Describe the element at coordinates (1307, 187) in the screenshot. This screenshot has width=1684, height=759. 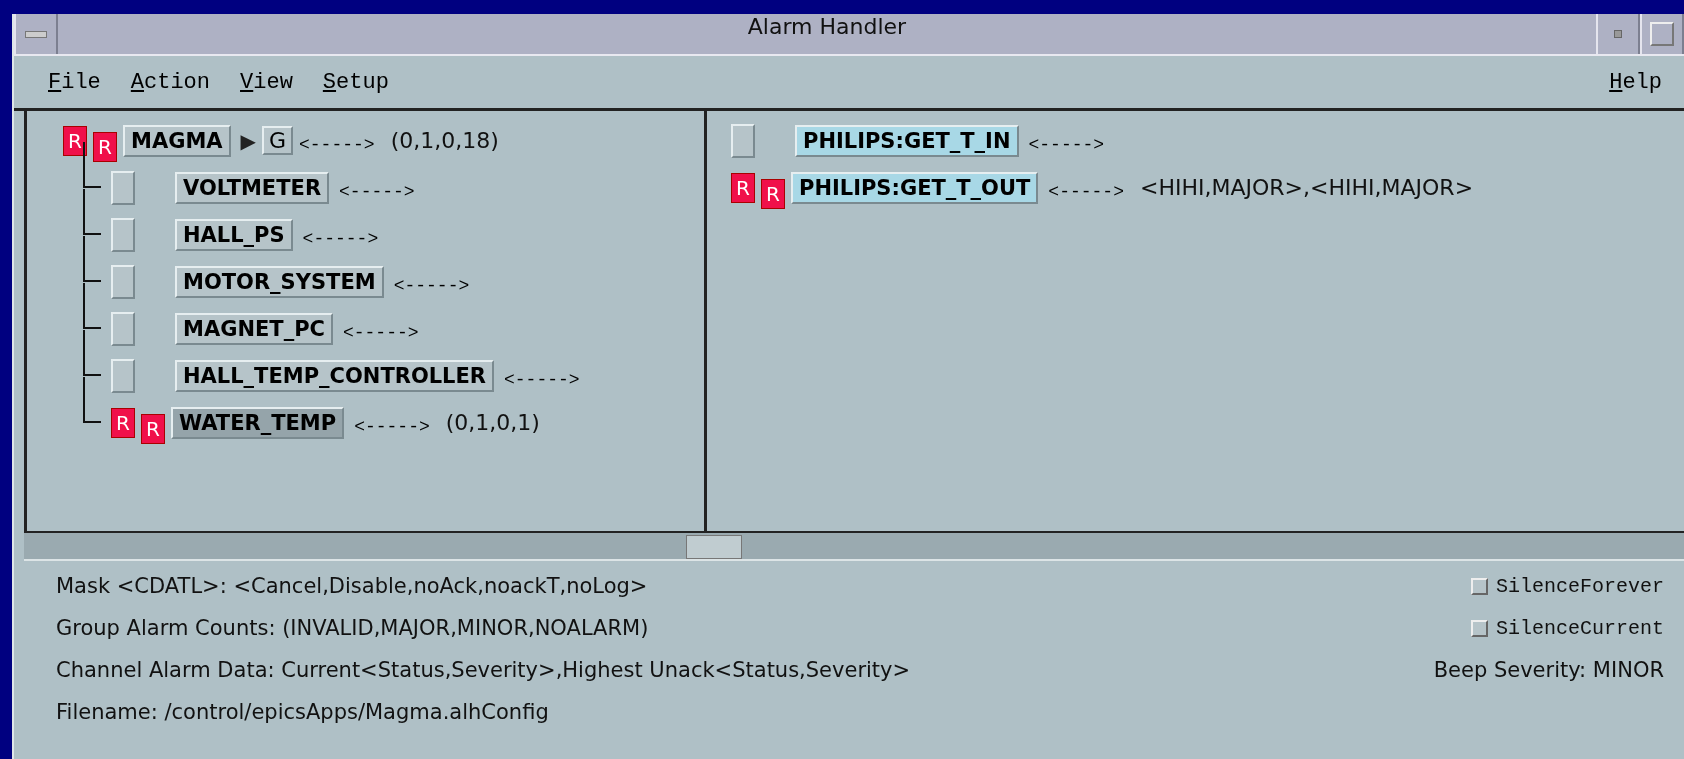
I see `alarm-status: <HIHI,MAJOR>,<HIHI,MAJOR>` at that location.